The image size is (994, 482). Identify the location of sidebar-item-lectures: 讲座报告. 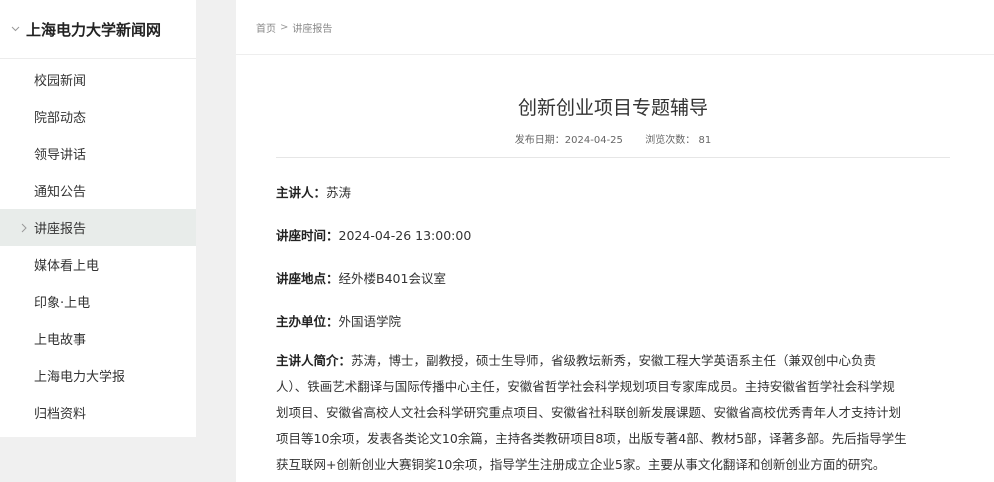
(98, 227).